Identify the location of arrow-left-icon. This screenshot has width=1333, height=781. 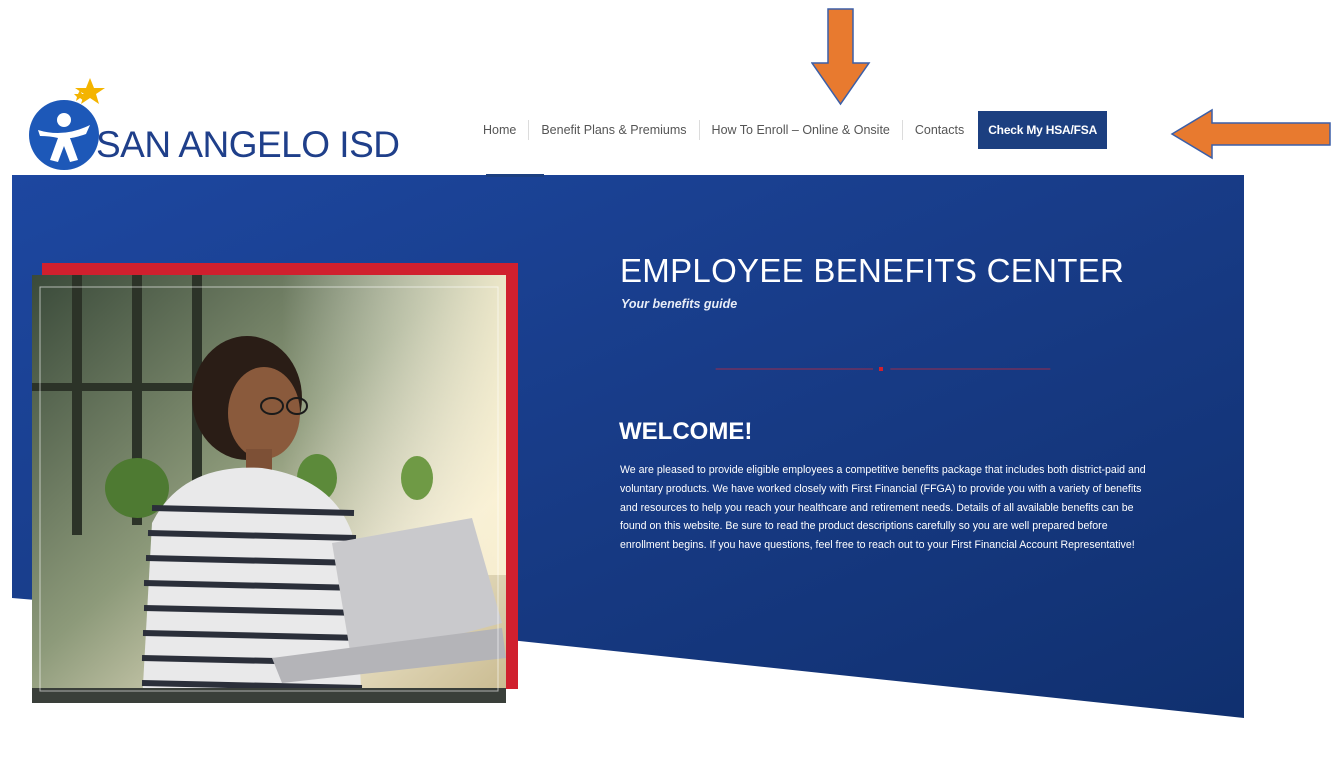
(1250, 134).